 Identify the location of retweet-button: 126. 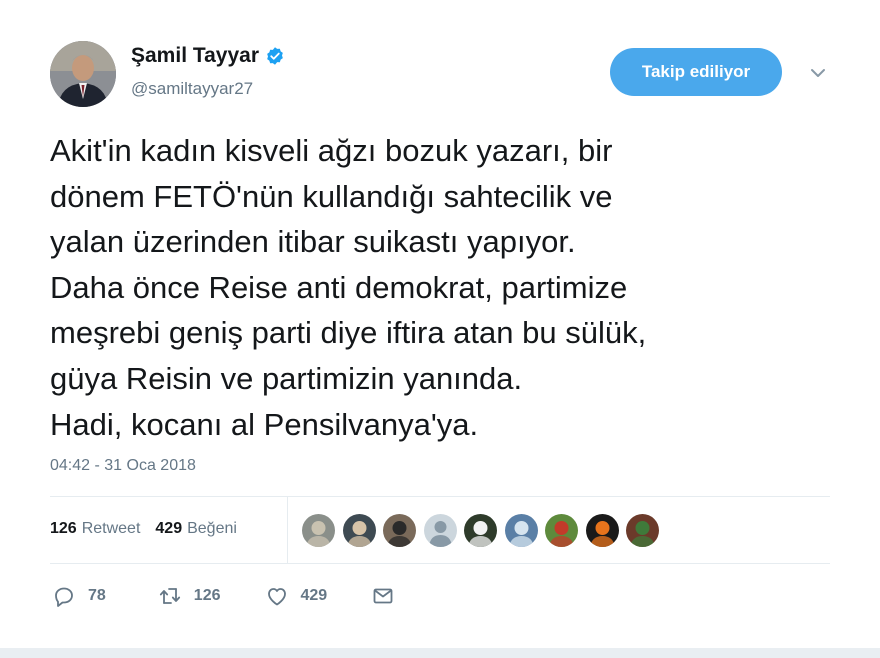
(189, 596).